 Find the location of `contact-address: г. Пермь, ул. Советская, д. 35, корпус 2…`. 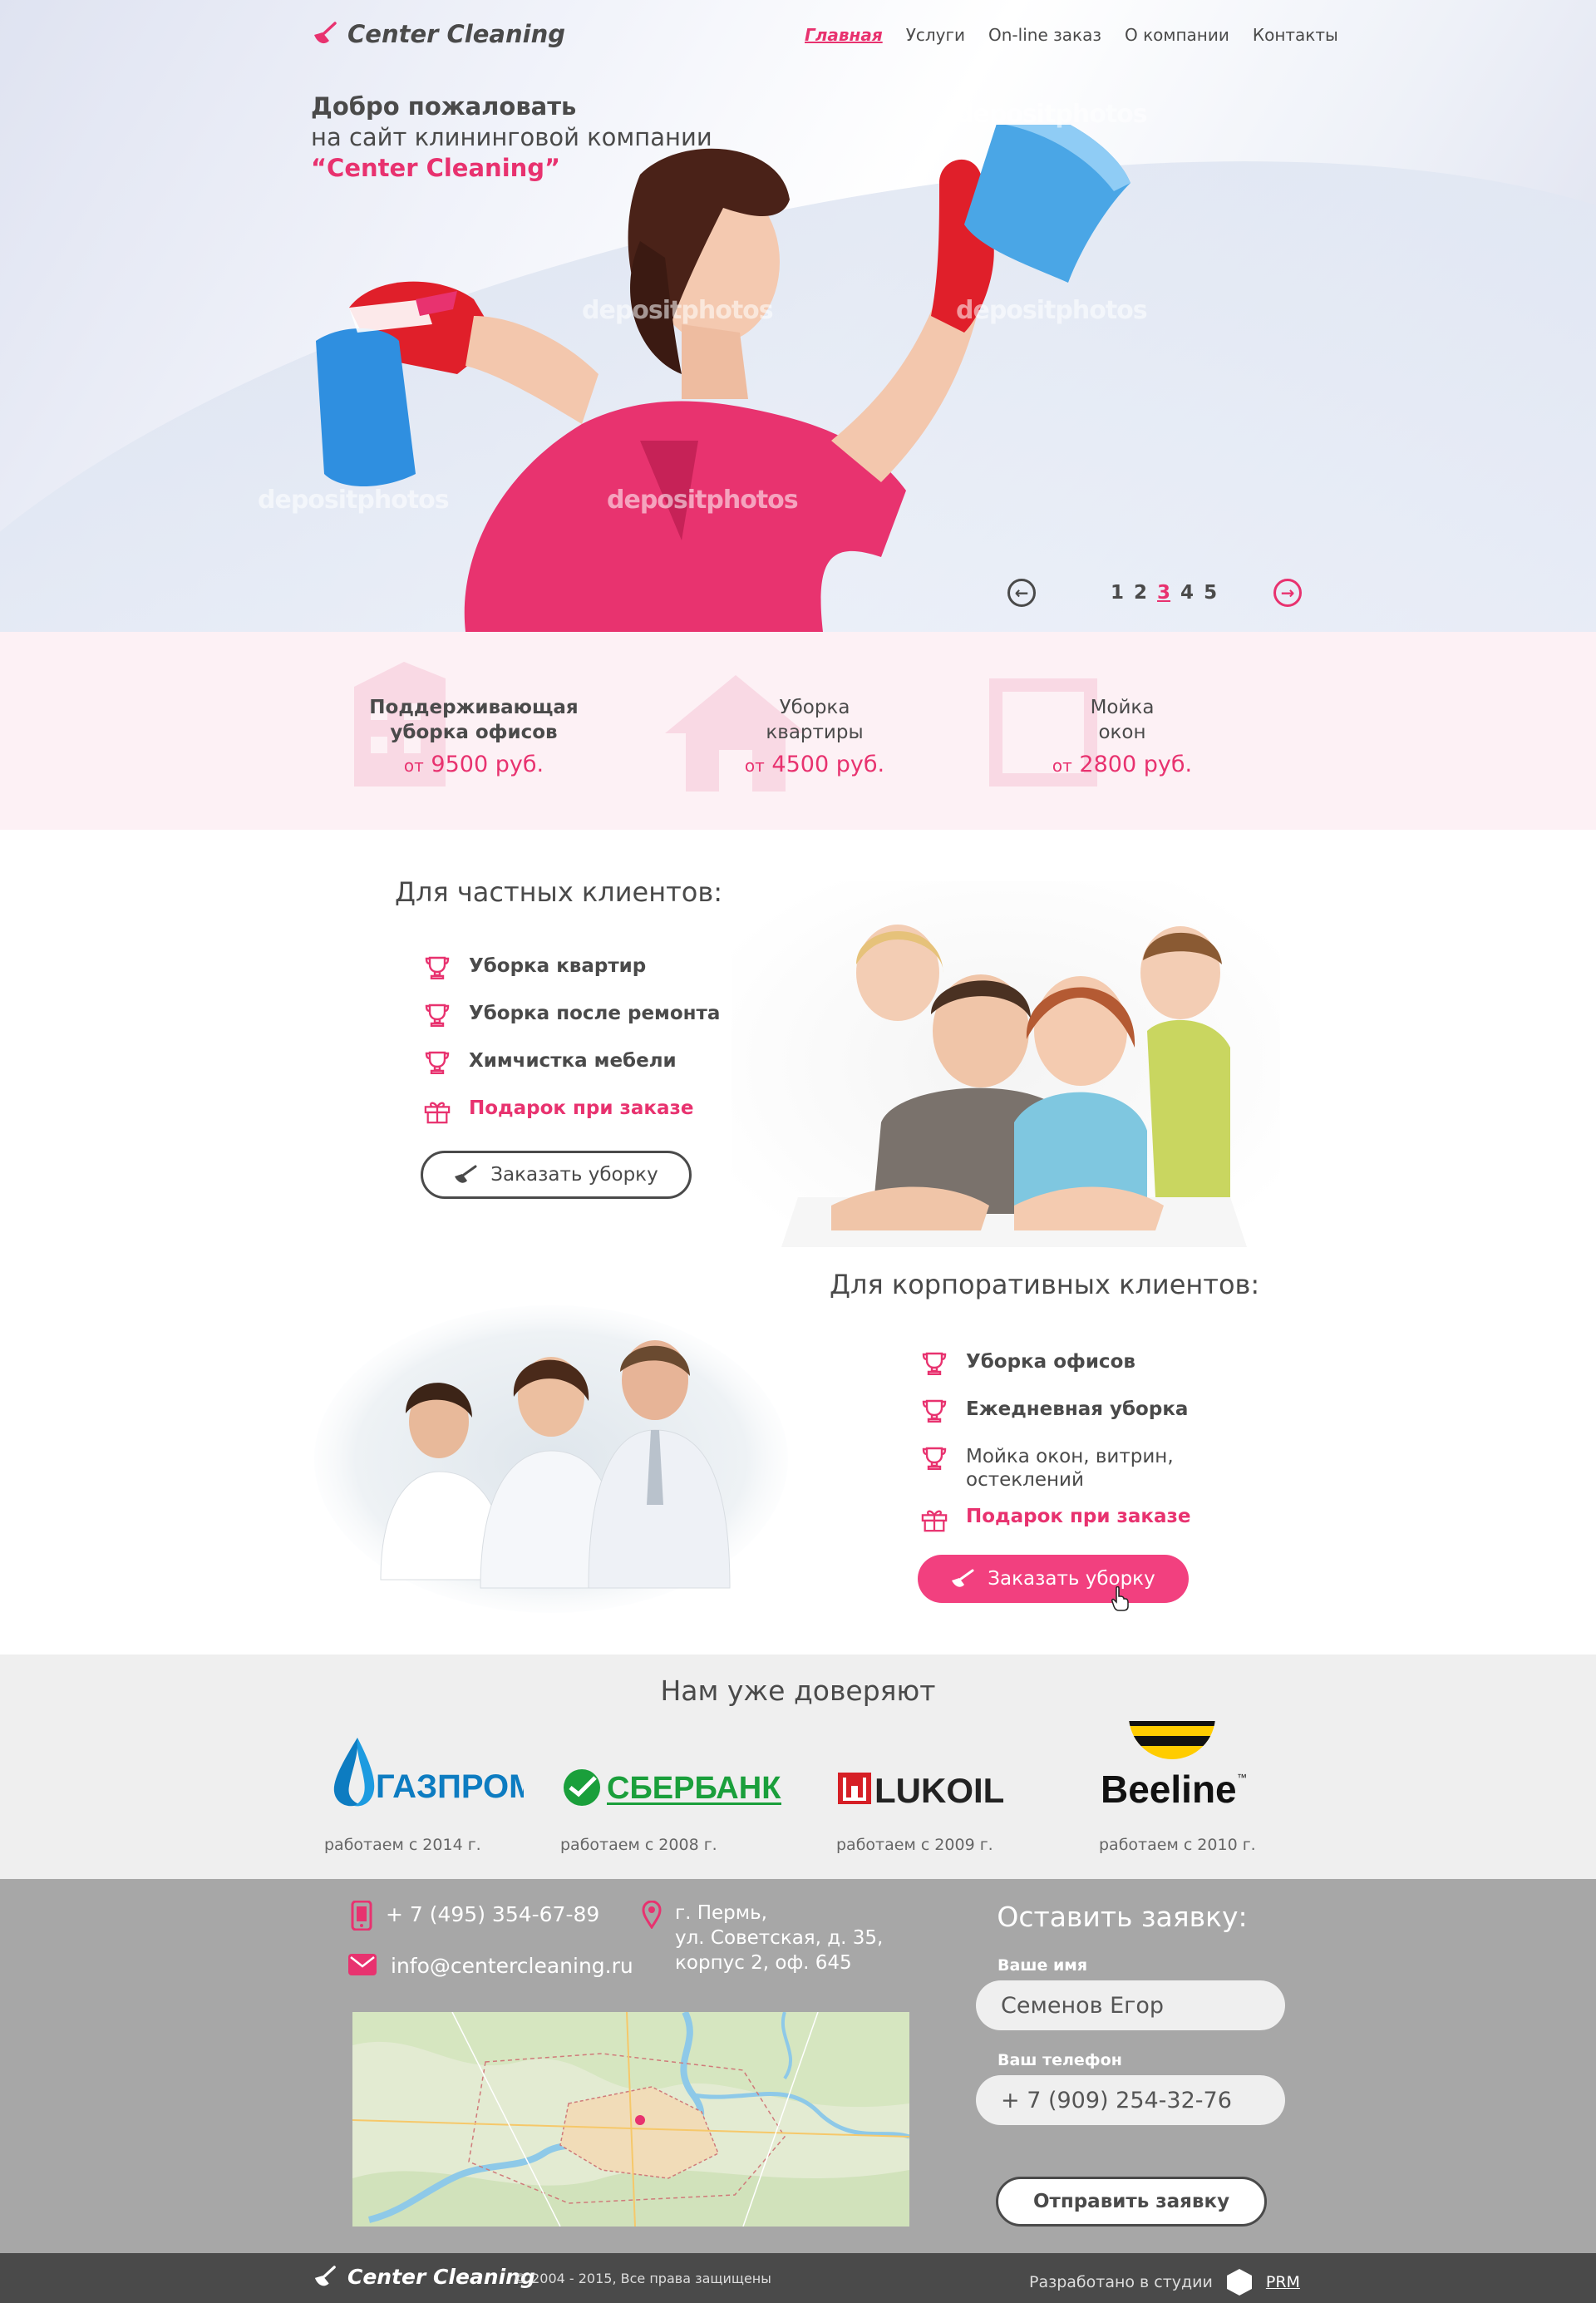

contact-address: г. Пермь, ул. Советская, д. 35, корпус 2… is located at coordinates (762, 1938).